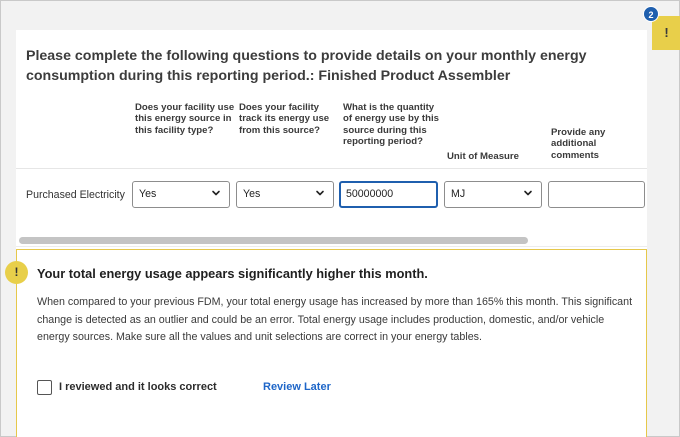 The width and height of the screenshot is (680, 437). What do you see at coordinates (138, 387) in the screenshot?
I see `reviewed-checkbox-label: I reviewed and it looks correct` at bounding box center [138, 387].